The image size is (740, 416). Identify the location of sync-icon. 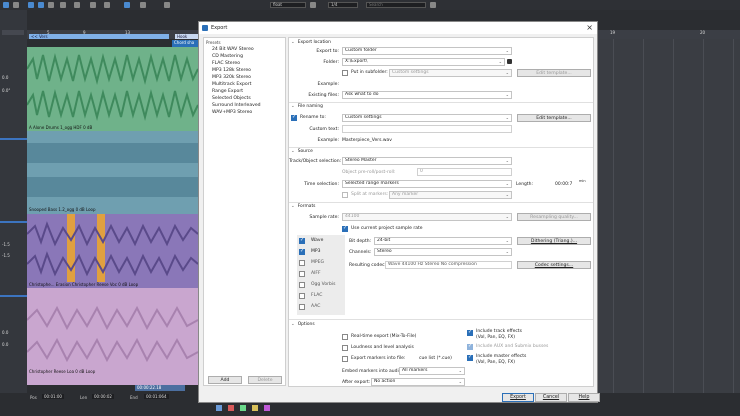
(267, 408).